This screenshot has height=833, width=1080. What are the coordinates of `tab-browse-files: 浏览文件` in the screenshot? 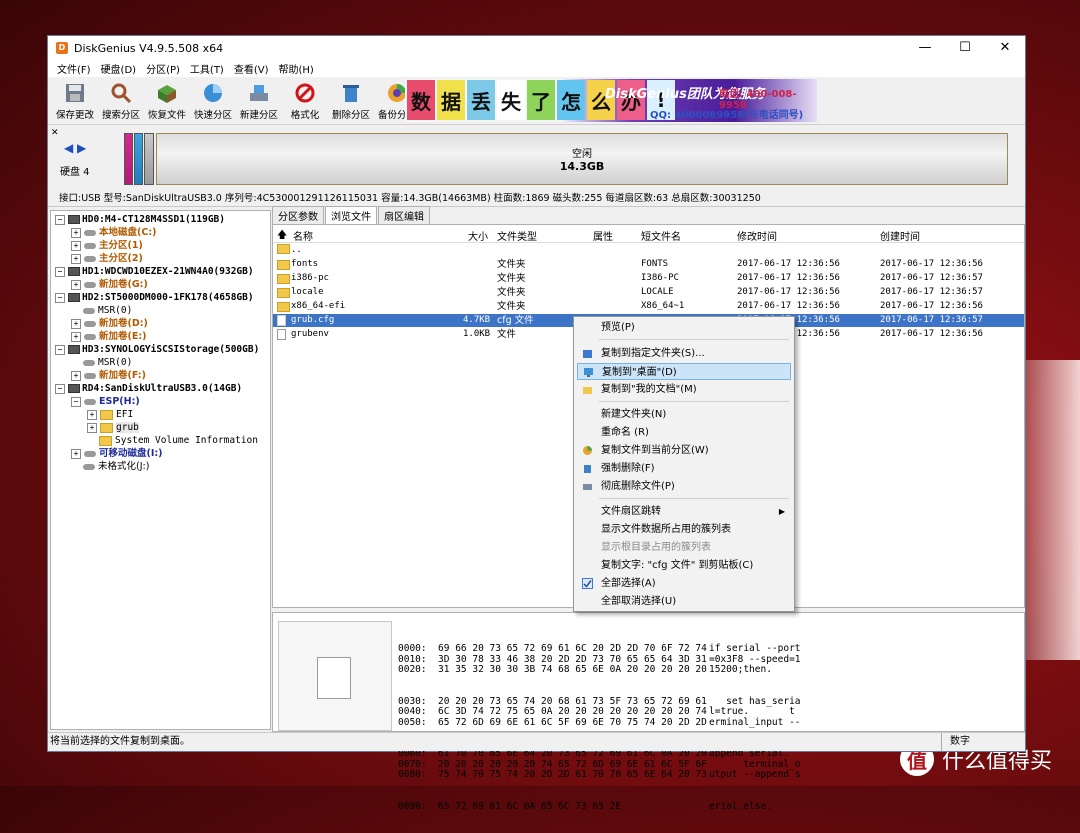 It's located at (351, 215).